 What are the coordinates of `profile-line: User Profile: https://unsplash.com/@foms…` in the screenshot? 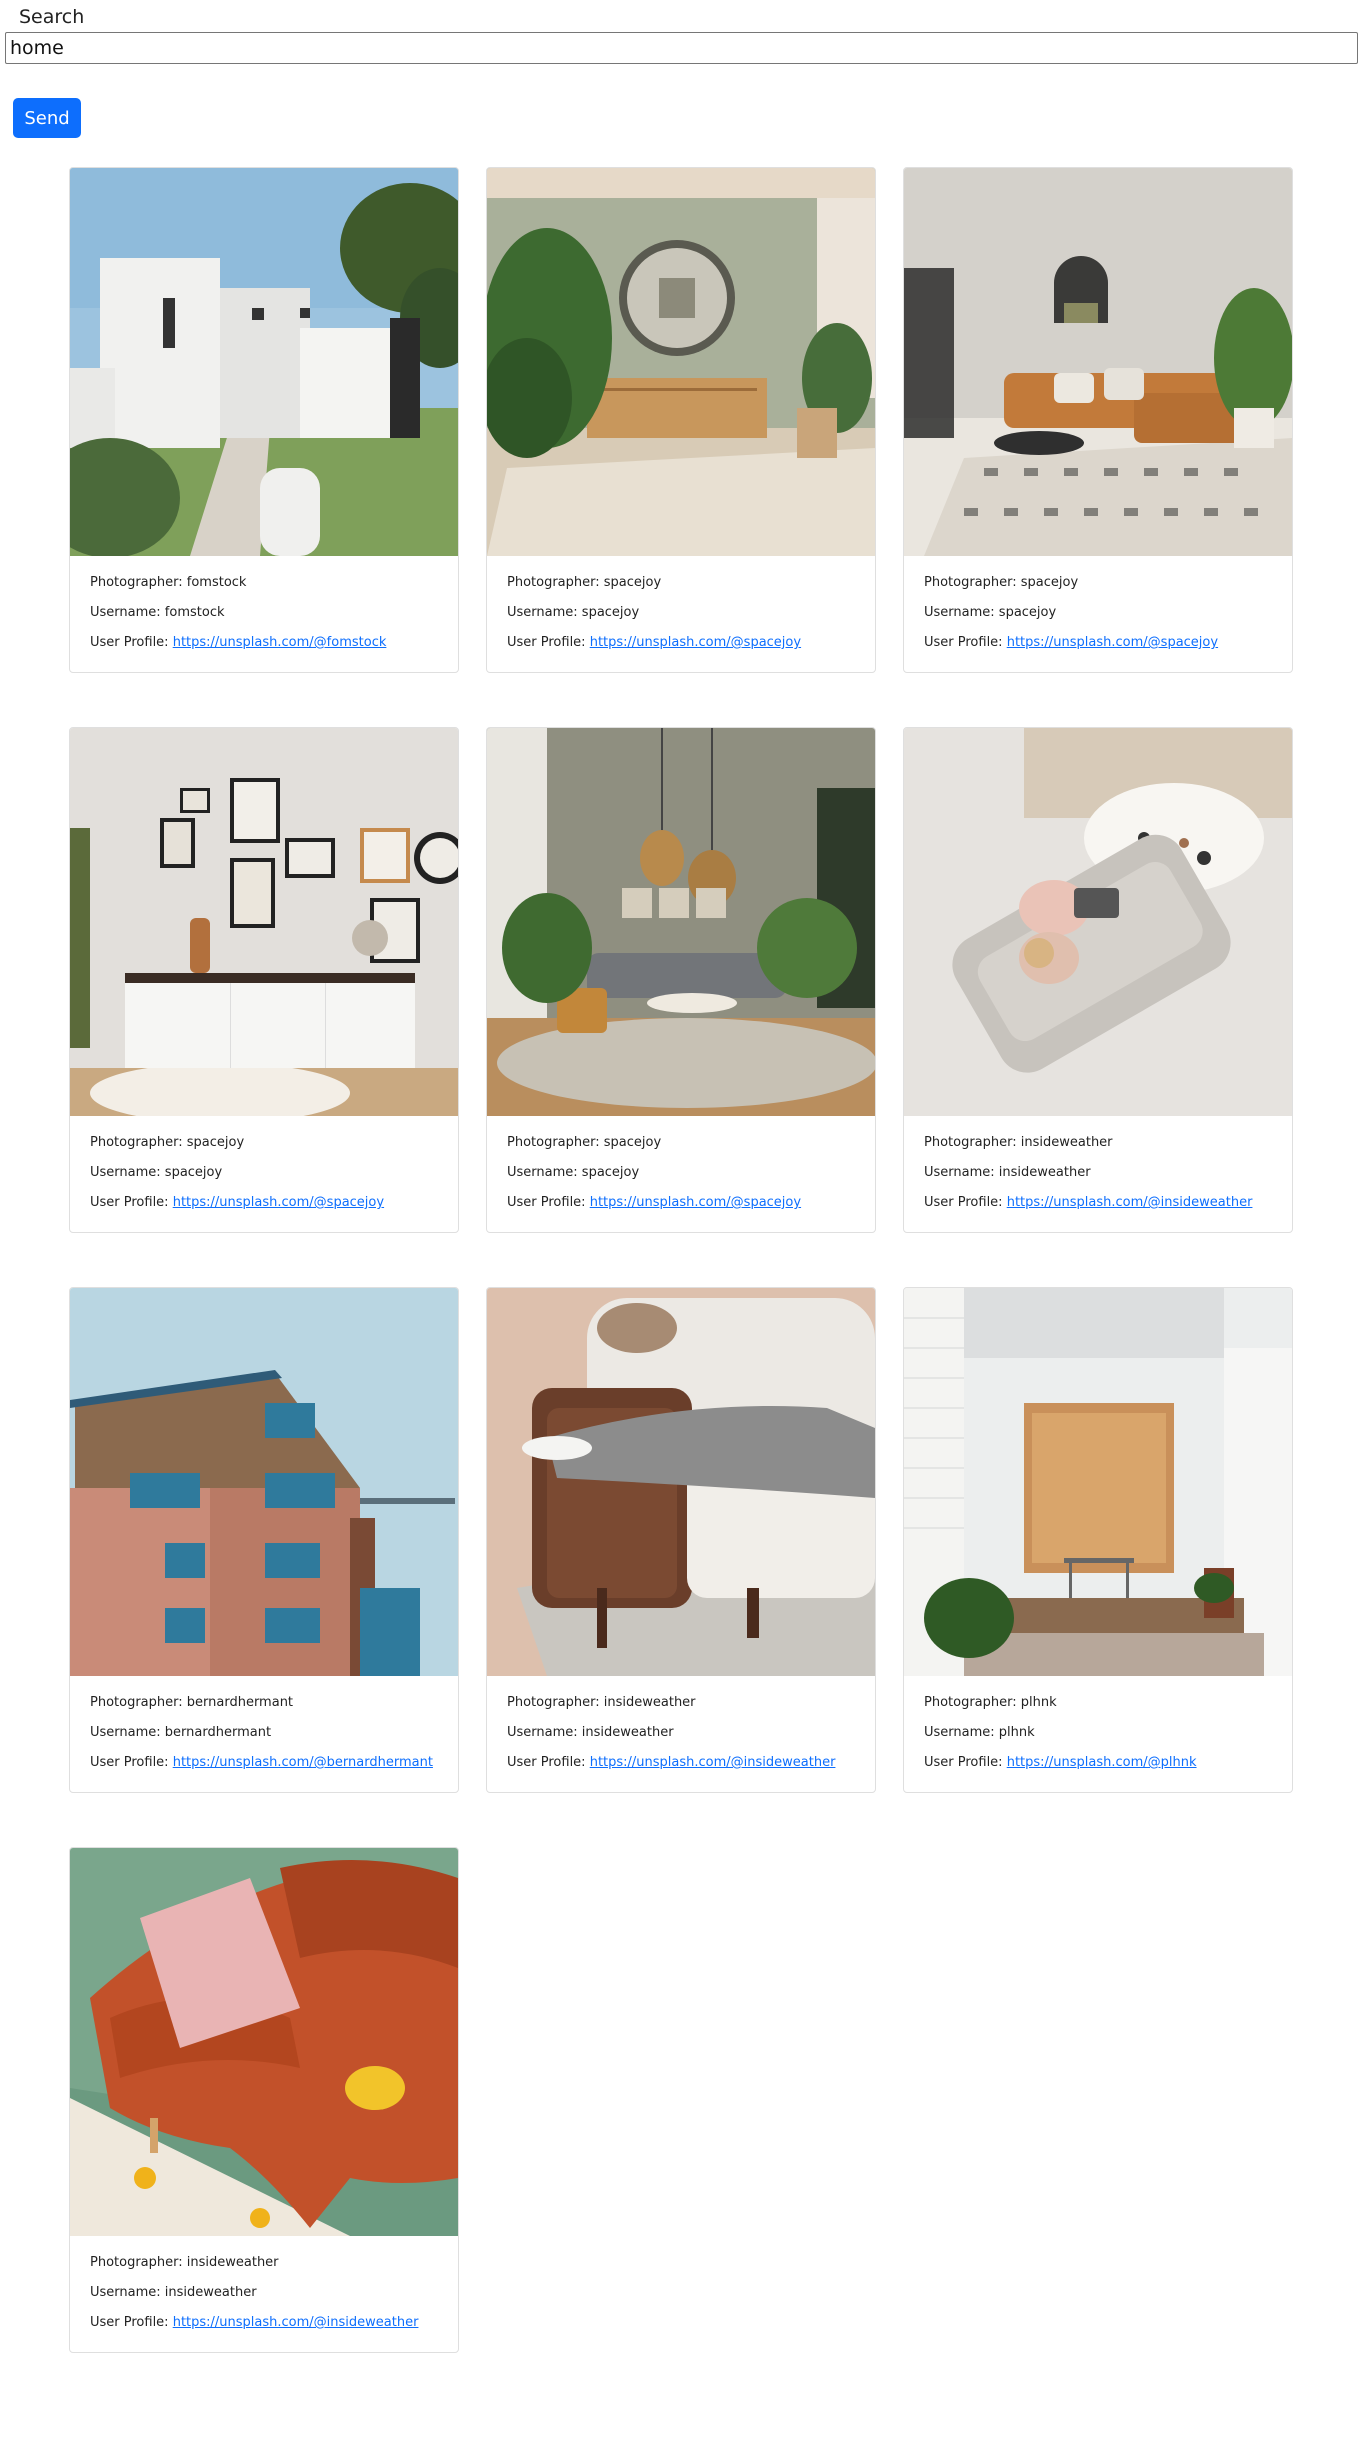 It's located at (238, 642).